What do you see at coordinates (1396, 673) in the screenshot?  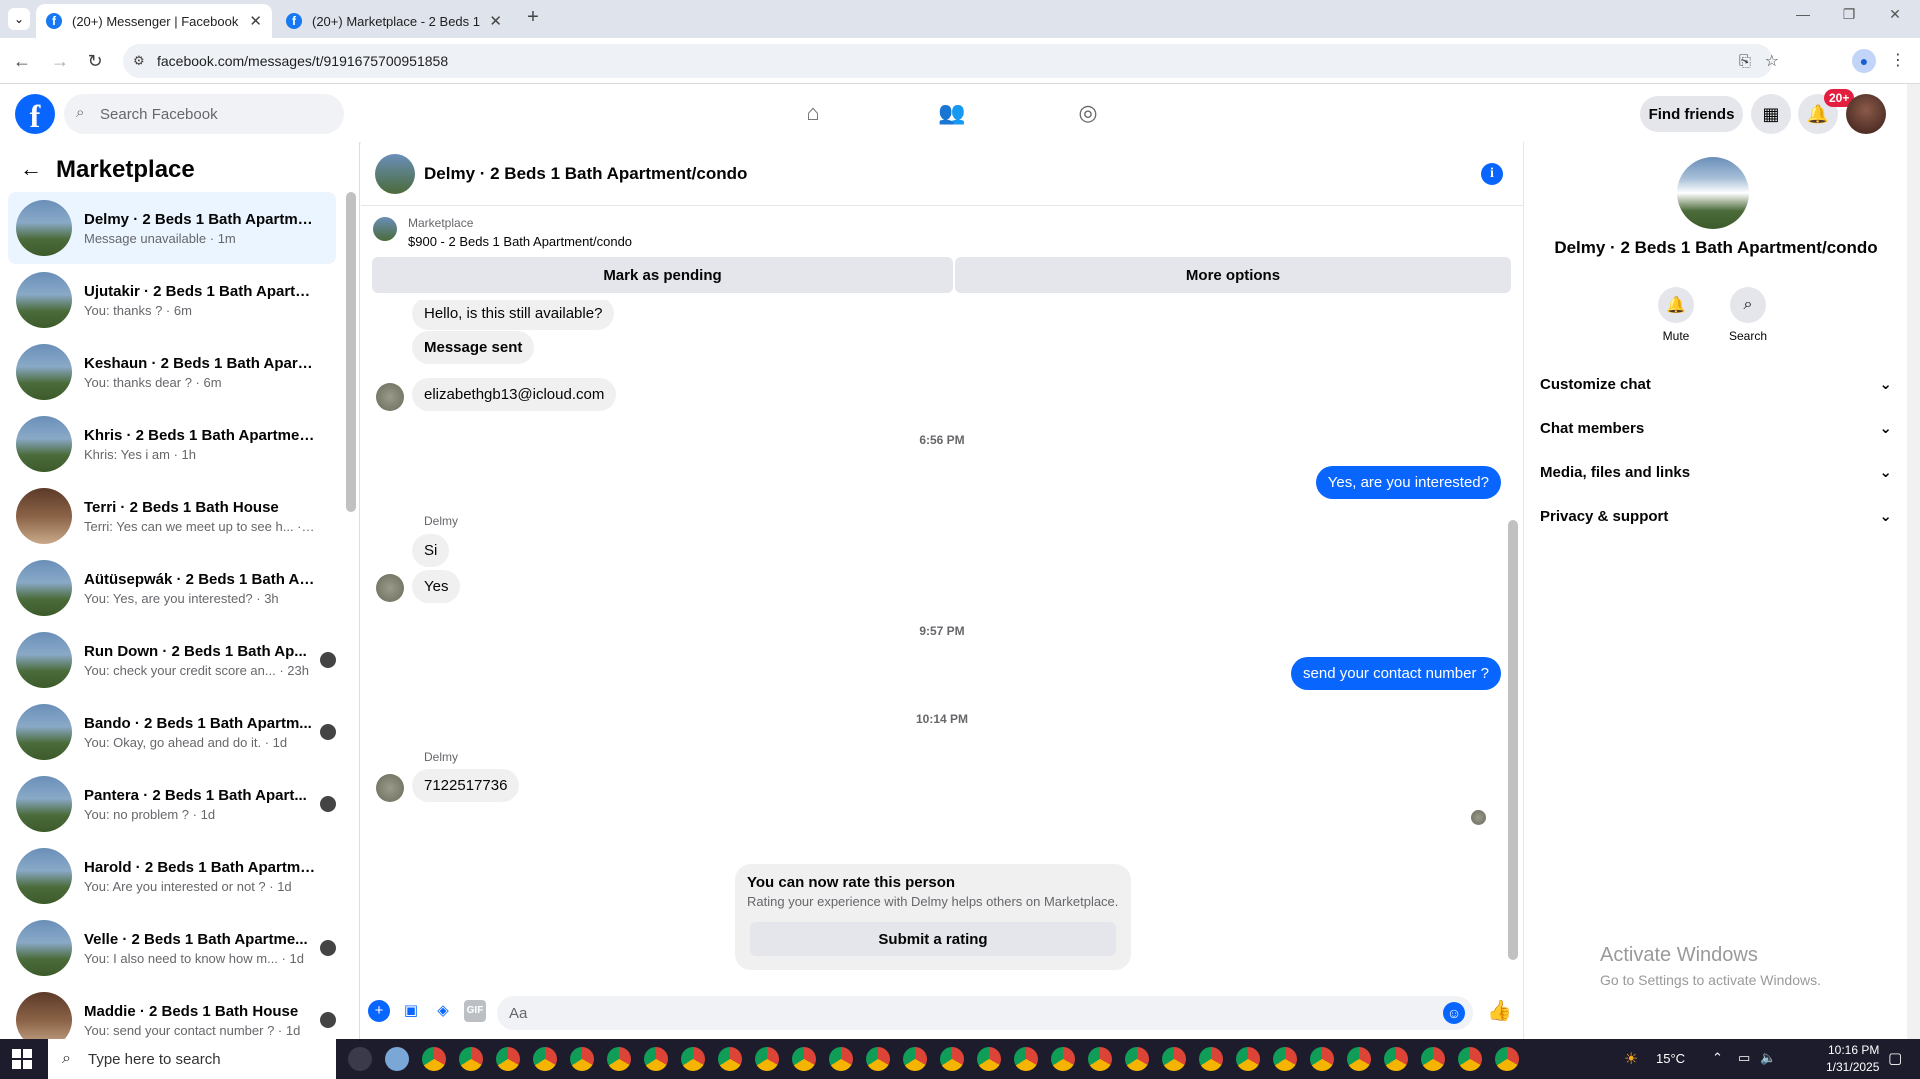 I see `message-bubble-outgoing: send your contact number ?` at bounding box center [1396, 673].